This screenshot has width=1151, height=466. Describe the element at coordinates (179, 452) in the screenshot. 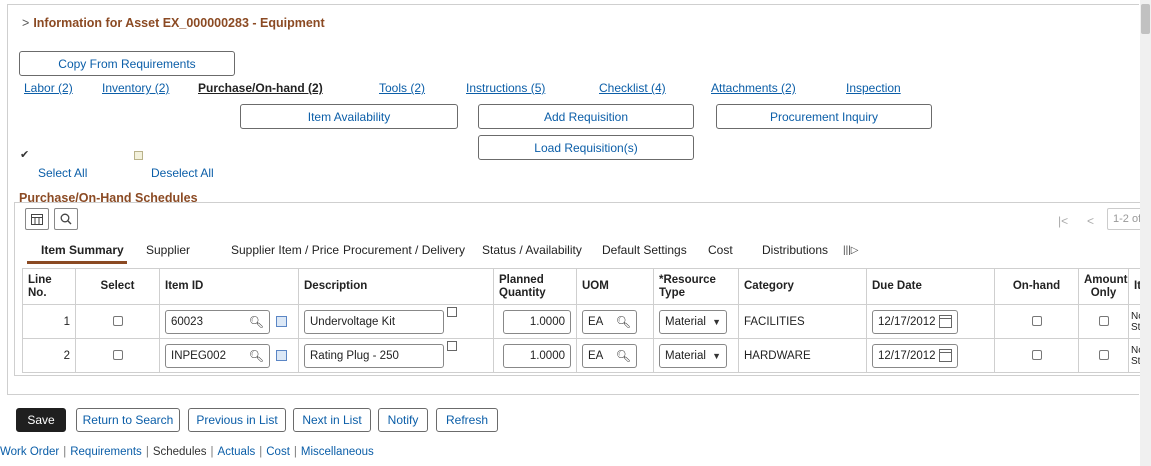

I see `nav-schedules: Schedules` at that location.